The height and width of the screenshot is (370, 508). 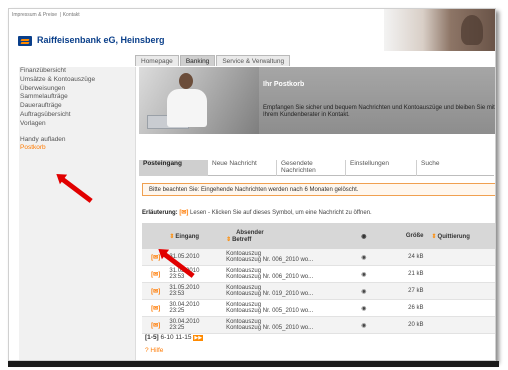 I want to click on banner-photo, so click(x=199, y=100).